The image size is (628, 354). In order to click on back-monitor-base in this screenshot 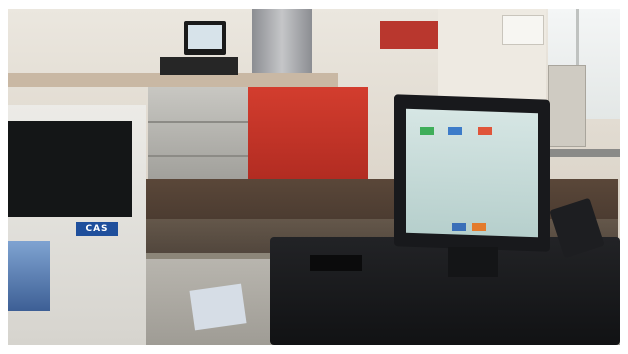, I will do `click(199, 66)`.